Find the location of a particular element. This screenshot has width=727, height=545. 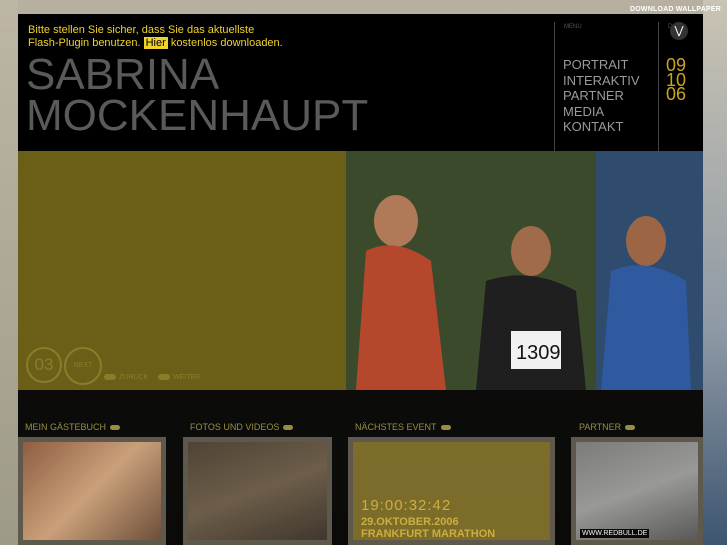

name-last: MOCKENHAUPT is located at coordinates (197, 115).